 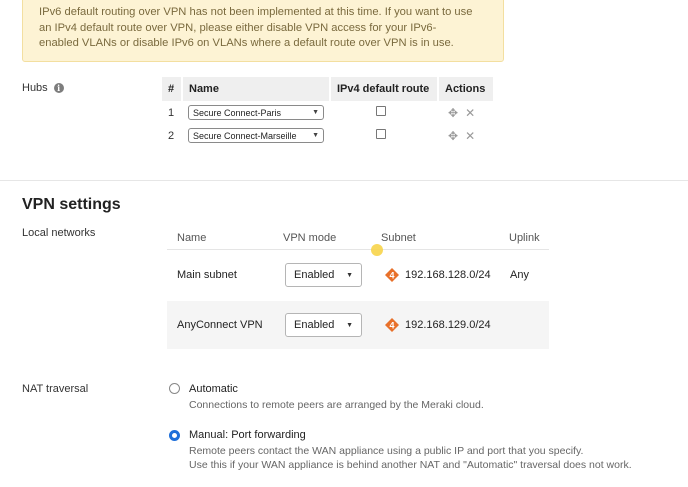 What do you see at coordinates (466, 89) in the screenshot?
I see `column-header-actions: Actions` at bounding box center [466, 89].